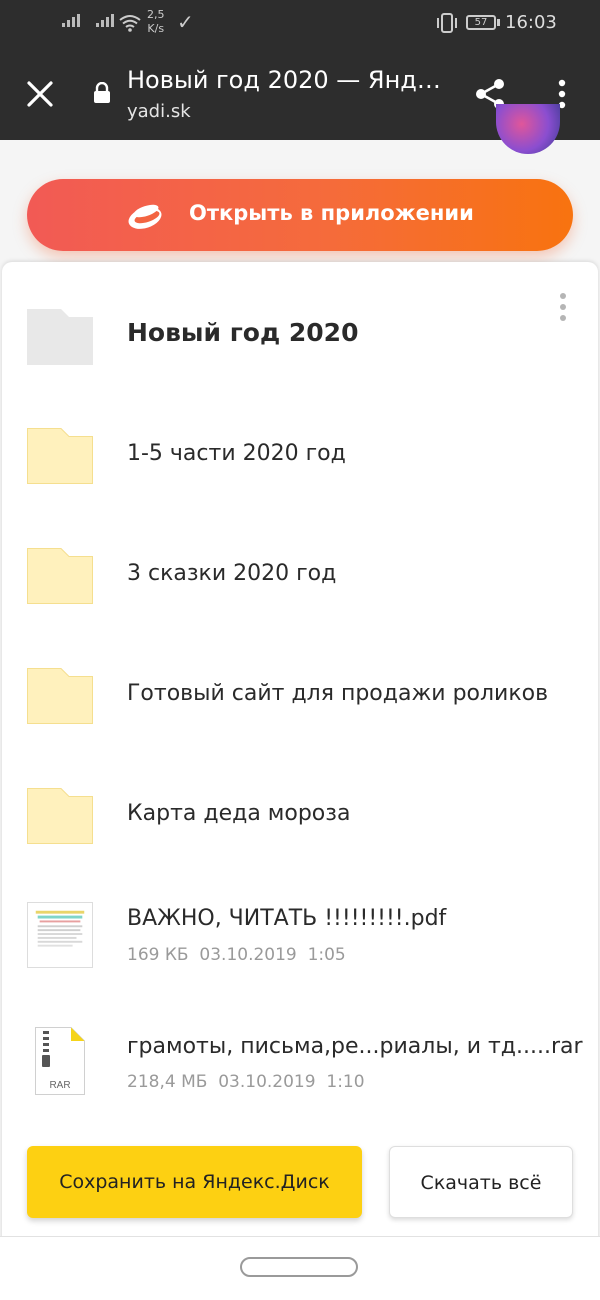  What do you see at coordinates (243, 332) in the screenshot?
I see `folder-title: Новый год 2020` at bounding box center [243, 332].